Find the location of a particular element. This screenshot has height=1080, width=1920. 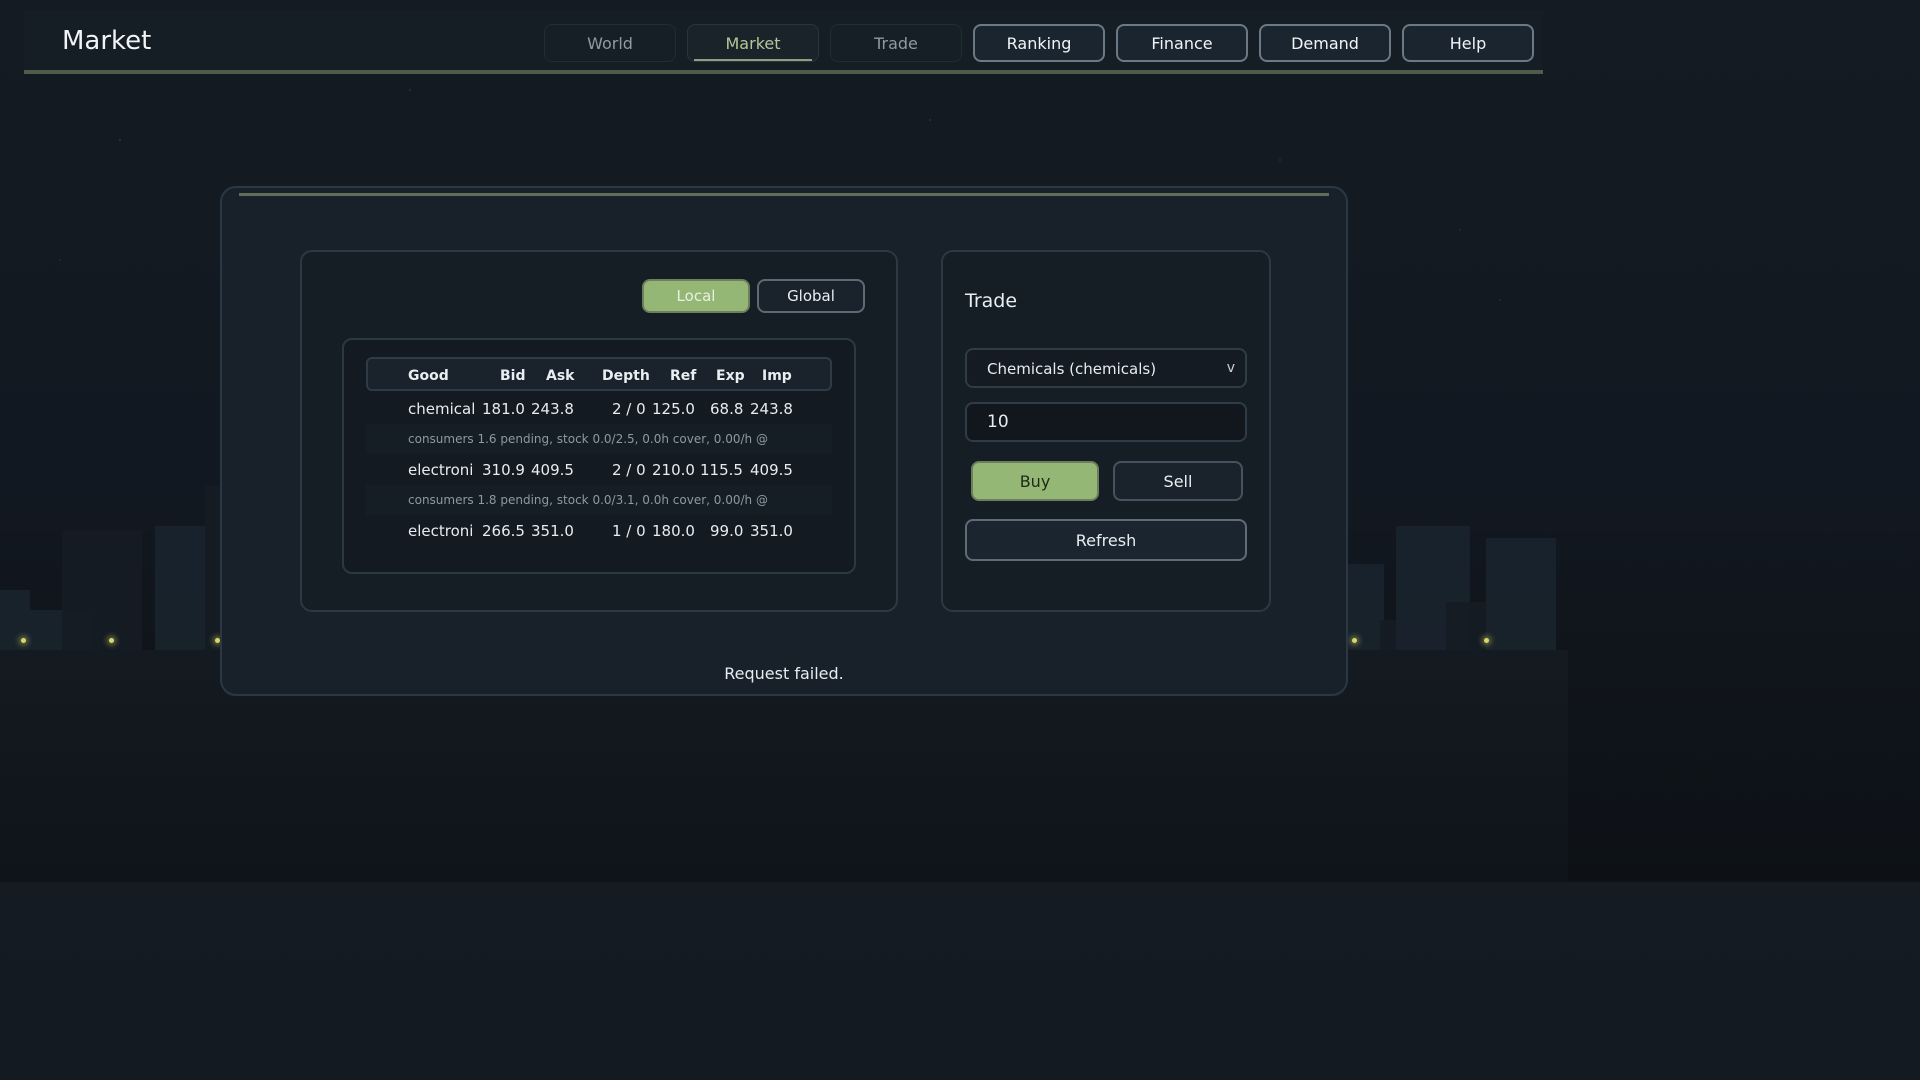

tab-ranking: Ranking is located at coordinates (1039, 43).